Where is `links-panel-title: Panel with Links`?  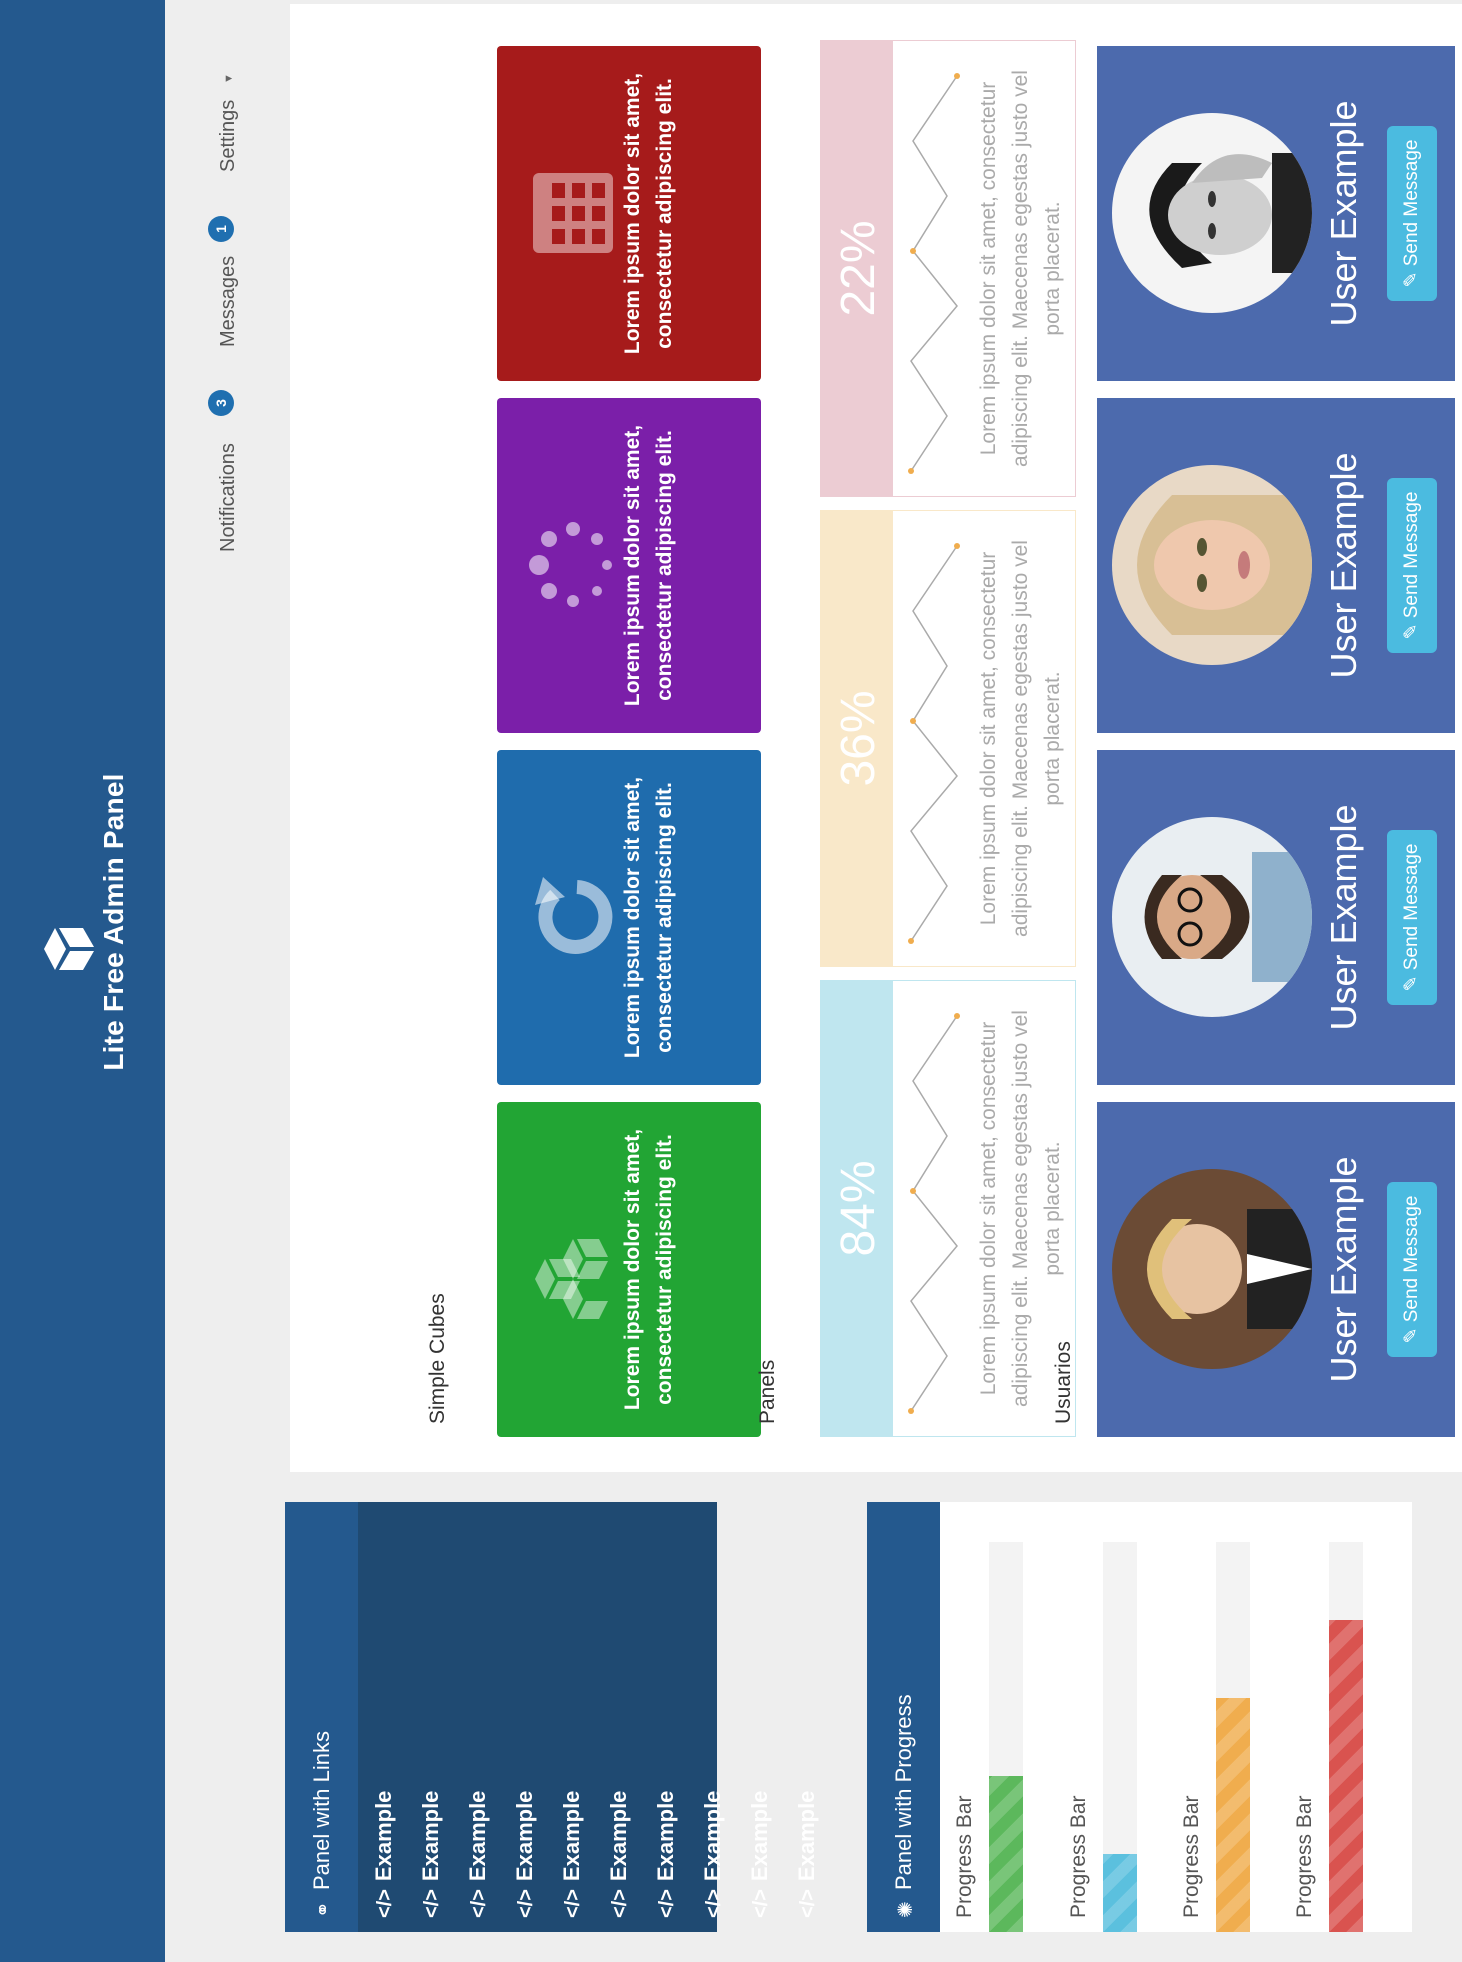
links-panel-title: Panel with Links is located at coordinates (321, 1810).